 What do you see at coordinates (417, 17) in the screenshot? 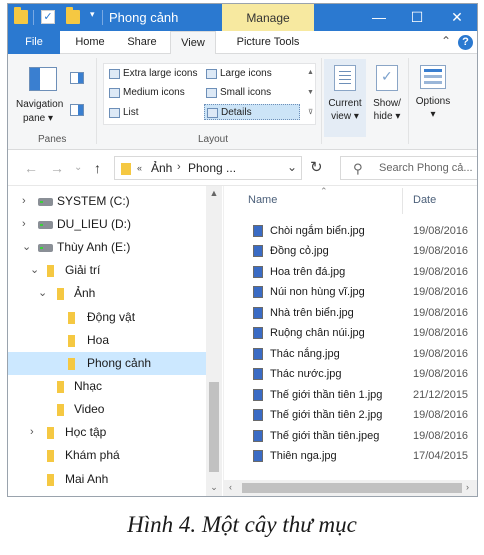
I see `maximize-button: ☐` at bounding box center [417, 17].